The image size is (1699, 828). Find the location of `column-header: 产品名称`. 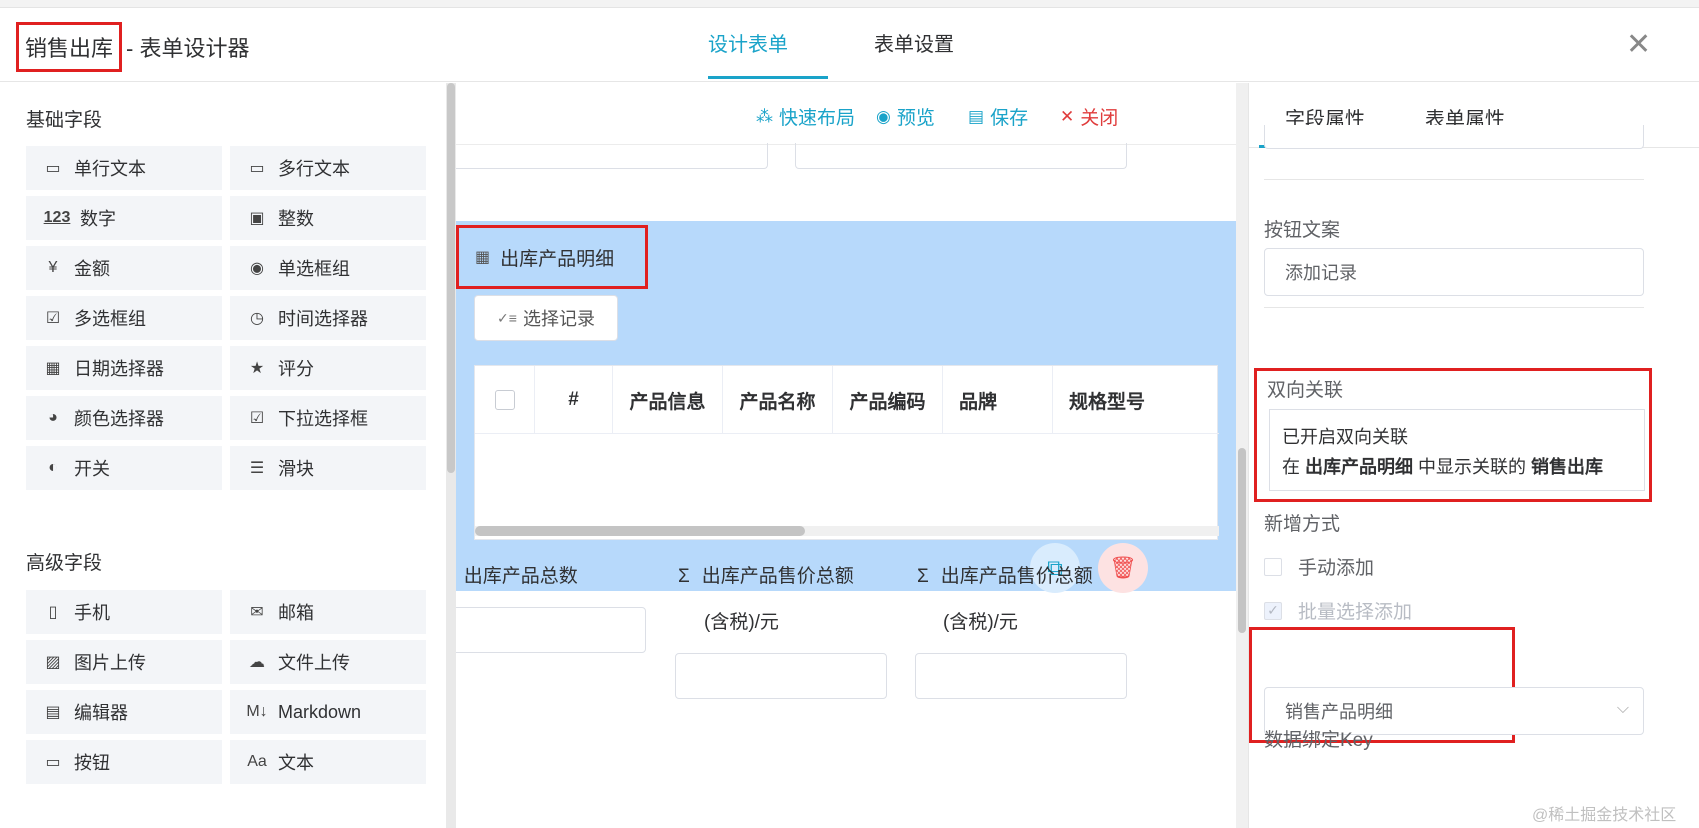

column-header: 产品名称 is located at coordinates (778, 400).